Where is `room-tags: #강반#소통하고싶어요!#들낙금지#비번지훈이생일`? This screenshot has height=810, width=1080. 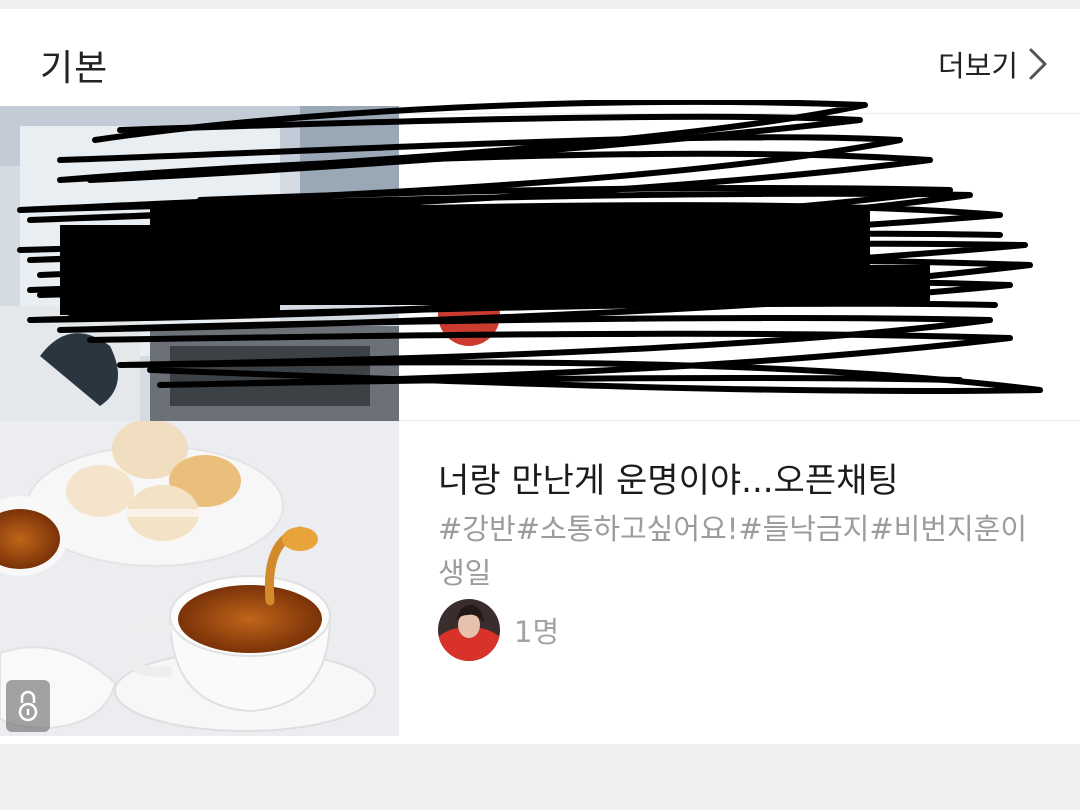 room-tags: #강반#소통하고싶어요!#들낙금지#비번지훈이생일 is located at coordinates (733, 551).